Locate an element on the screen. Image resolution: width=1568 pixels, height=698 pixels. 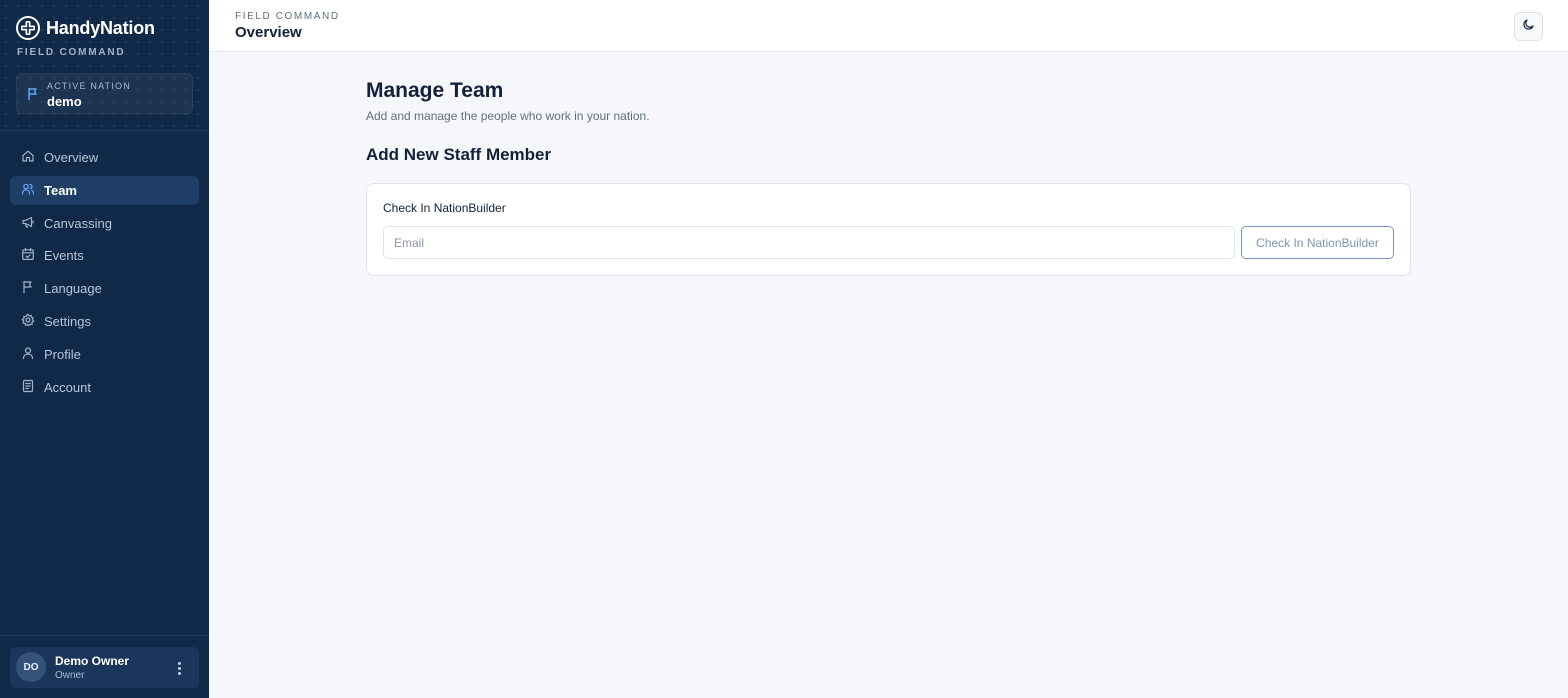
sidebar-item-label: Team is located at coordinates (60, 190).